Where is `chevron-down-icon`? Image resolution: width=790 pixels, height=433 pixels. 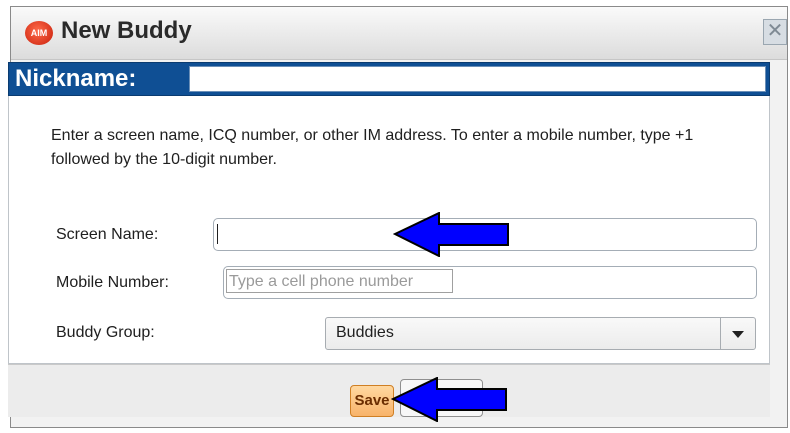
chevron-down-icon is located at coordinates (737, 333).